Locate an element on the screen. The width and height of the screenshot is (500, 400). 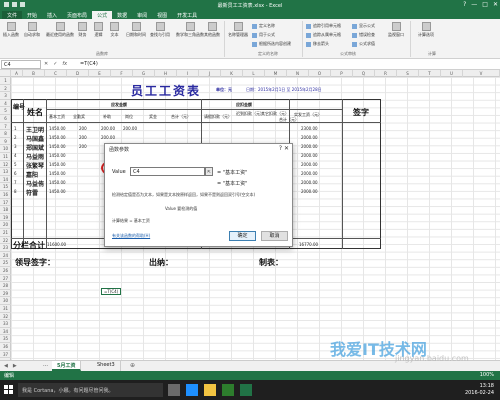
column-header: B is located at coordinates (34, 73).